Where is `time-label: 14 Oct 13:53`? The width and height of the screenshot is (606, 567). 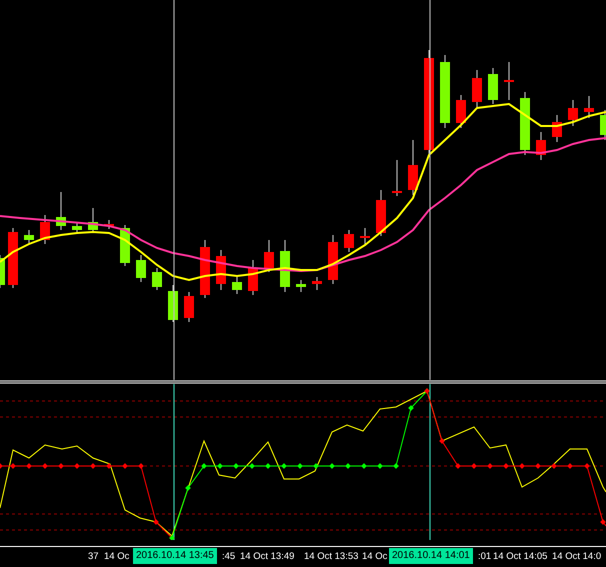
time-label: 14 Oct 13:53 is located at coordinates (331, 557).